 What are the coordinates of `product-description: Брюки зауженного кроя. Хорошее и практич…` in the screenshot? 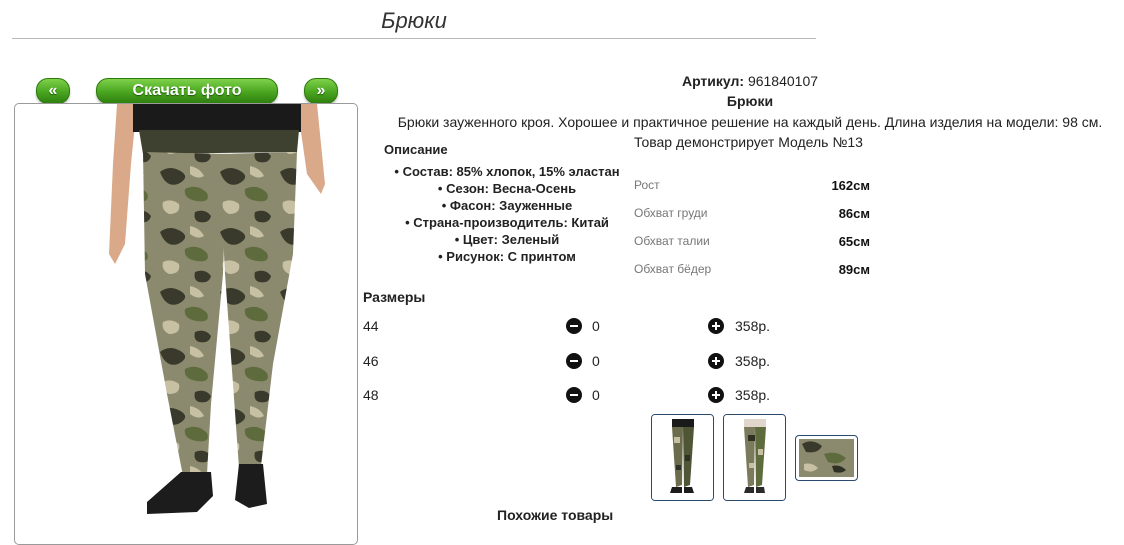 It's located at (750, 122).